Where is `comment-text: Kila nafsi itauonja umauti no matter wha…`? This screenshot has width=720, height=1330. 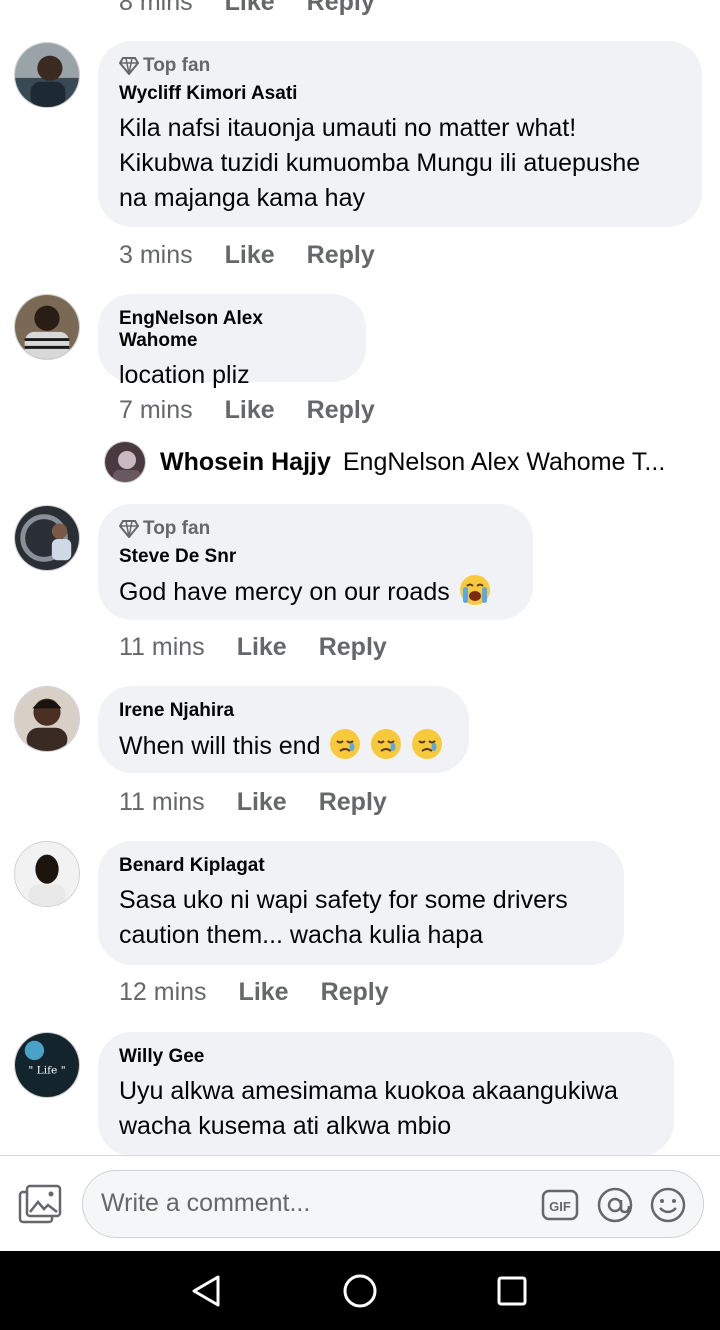
comment-text: Kila nafsi itauonja umauti no matter wha… is located at coordinates (399, 163).